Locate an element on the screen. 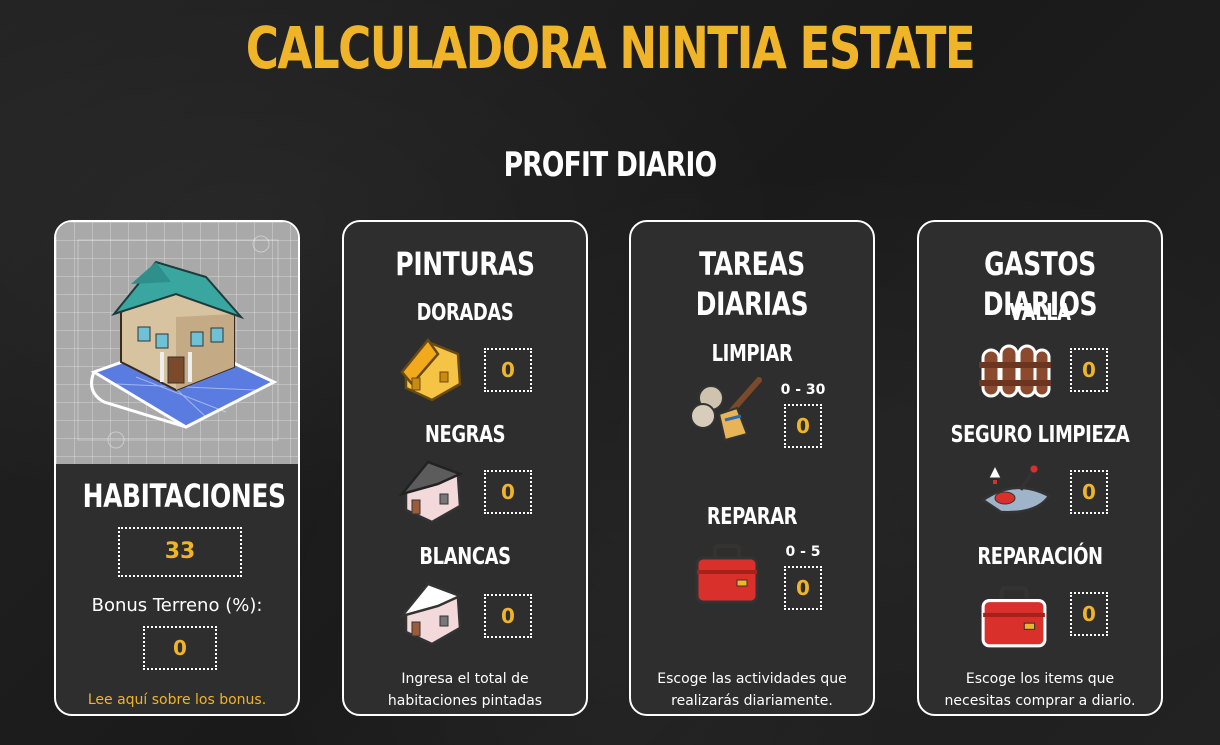 This screenshot has height=745, width=1220. doradas-input: 0 is located at coordinates (508, 370).